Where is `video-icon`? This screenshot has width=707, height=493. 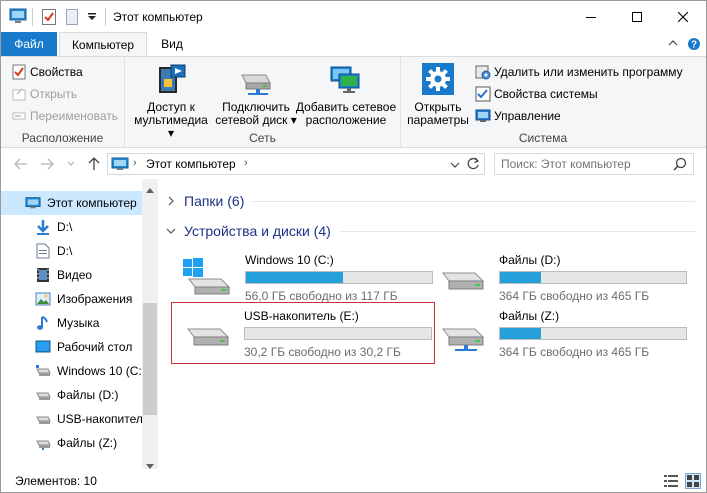 video-icon is located at coordinates (43, 275).